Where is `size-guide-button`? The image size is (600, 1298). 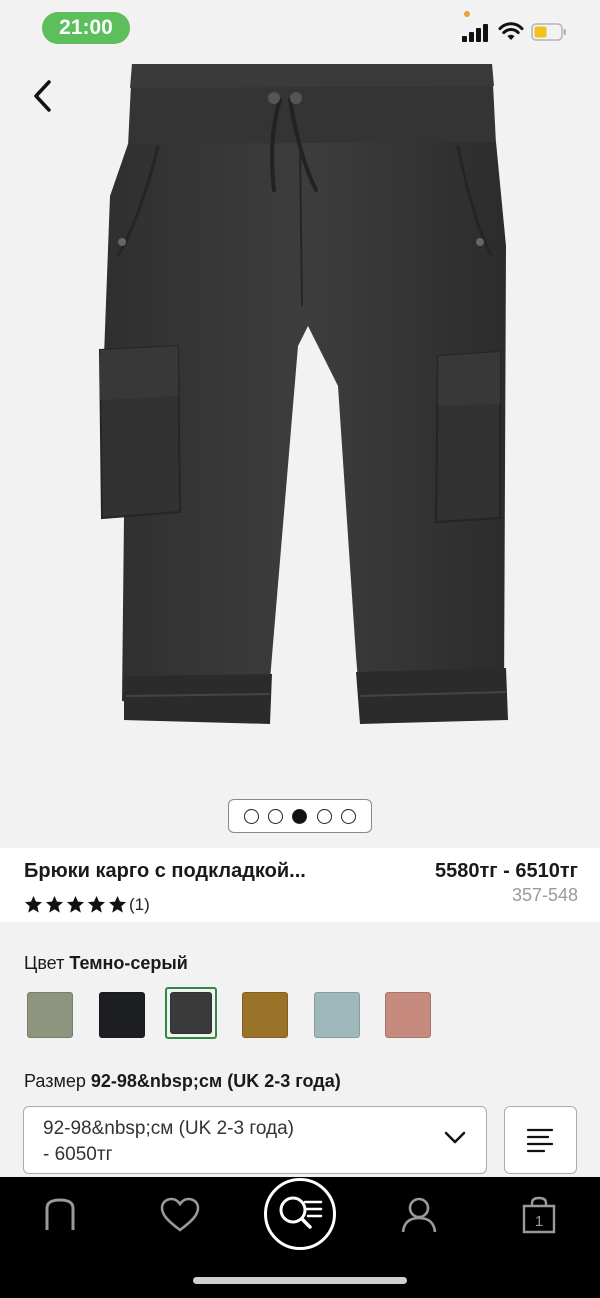 size-guide-button is located at coordinates (540, 1140).